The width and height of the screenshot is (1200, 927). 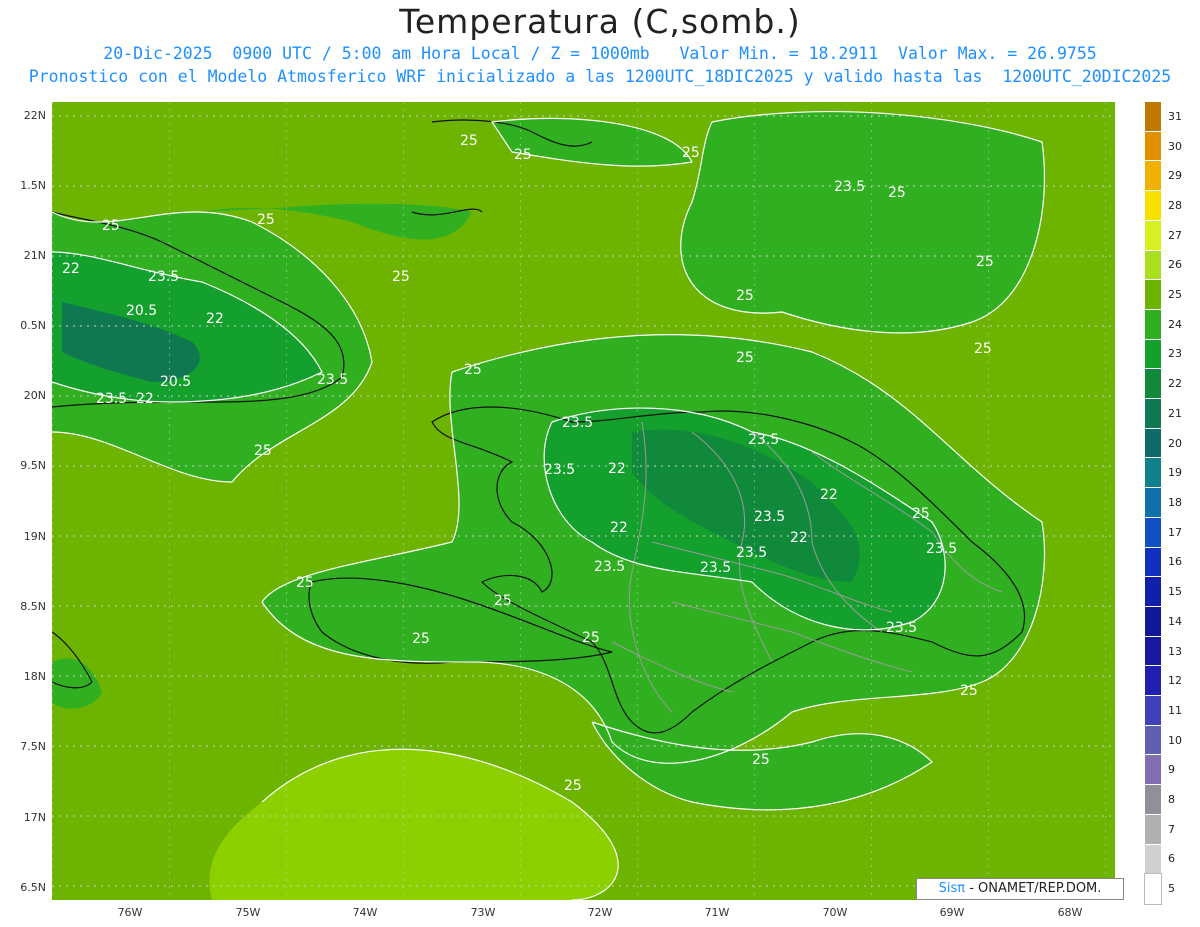 What do you see at coordinates (130, 912) in the screenshot?
I see `lon-label: 76W` at bounding box center [130, 912].